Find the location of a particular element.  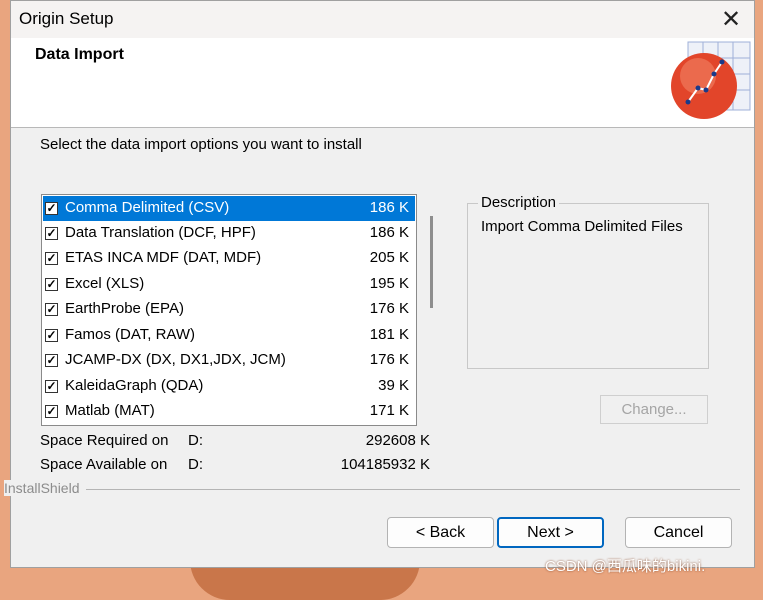

list-item-label: JCAMP-DX (DX, DX1,JDX, JCM) is located at coordinates (175, 359).